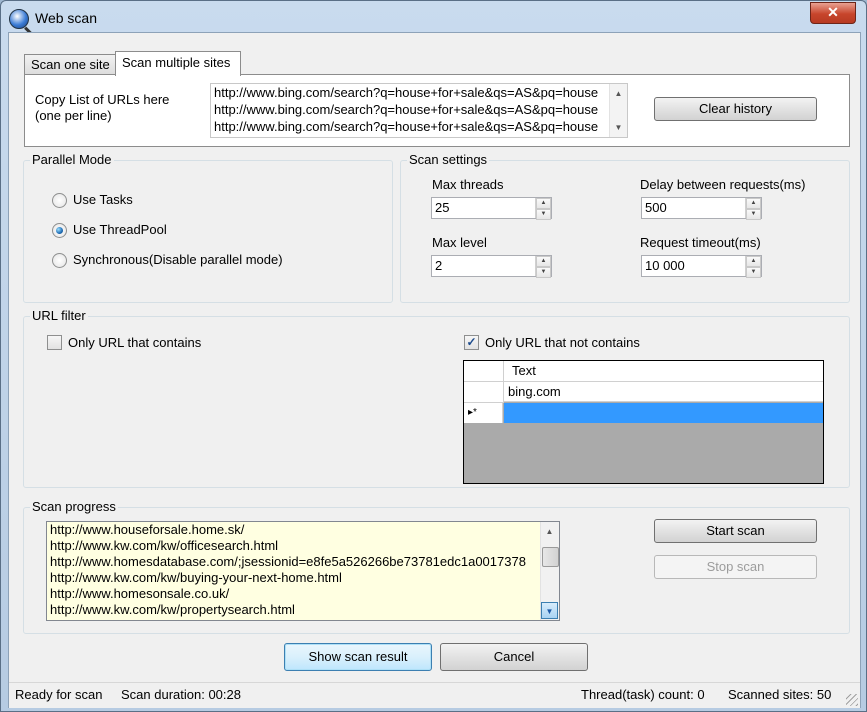 The height and width of the screenshot is (712, 867). What do you see at coordinates (433, 18) in the screenshot?
I see `title-bar: Web scan ✕` at bounding box center [433, 18].